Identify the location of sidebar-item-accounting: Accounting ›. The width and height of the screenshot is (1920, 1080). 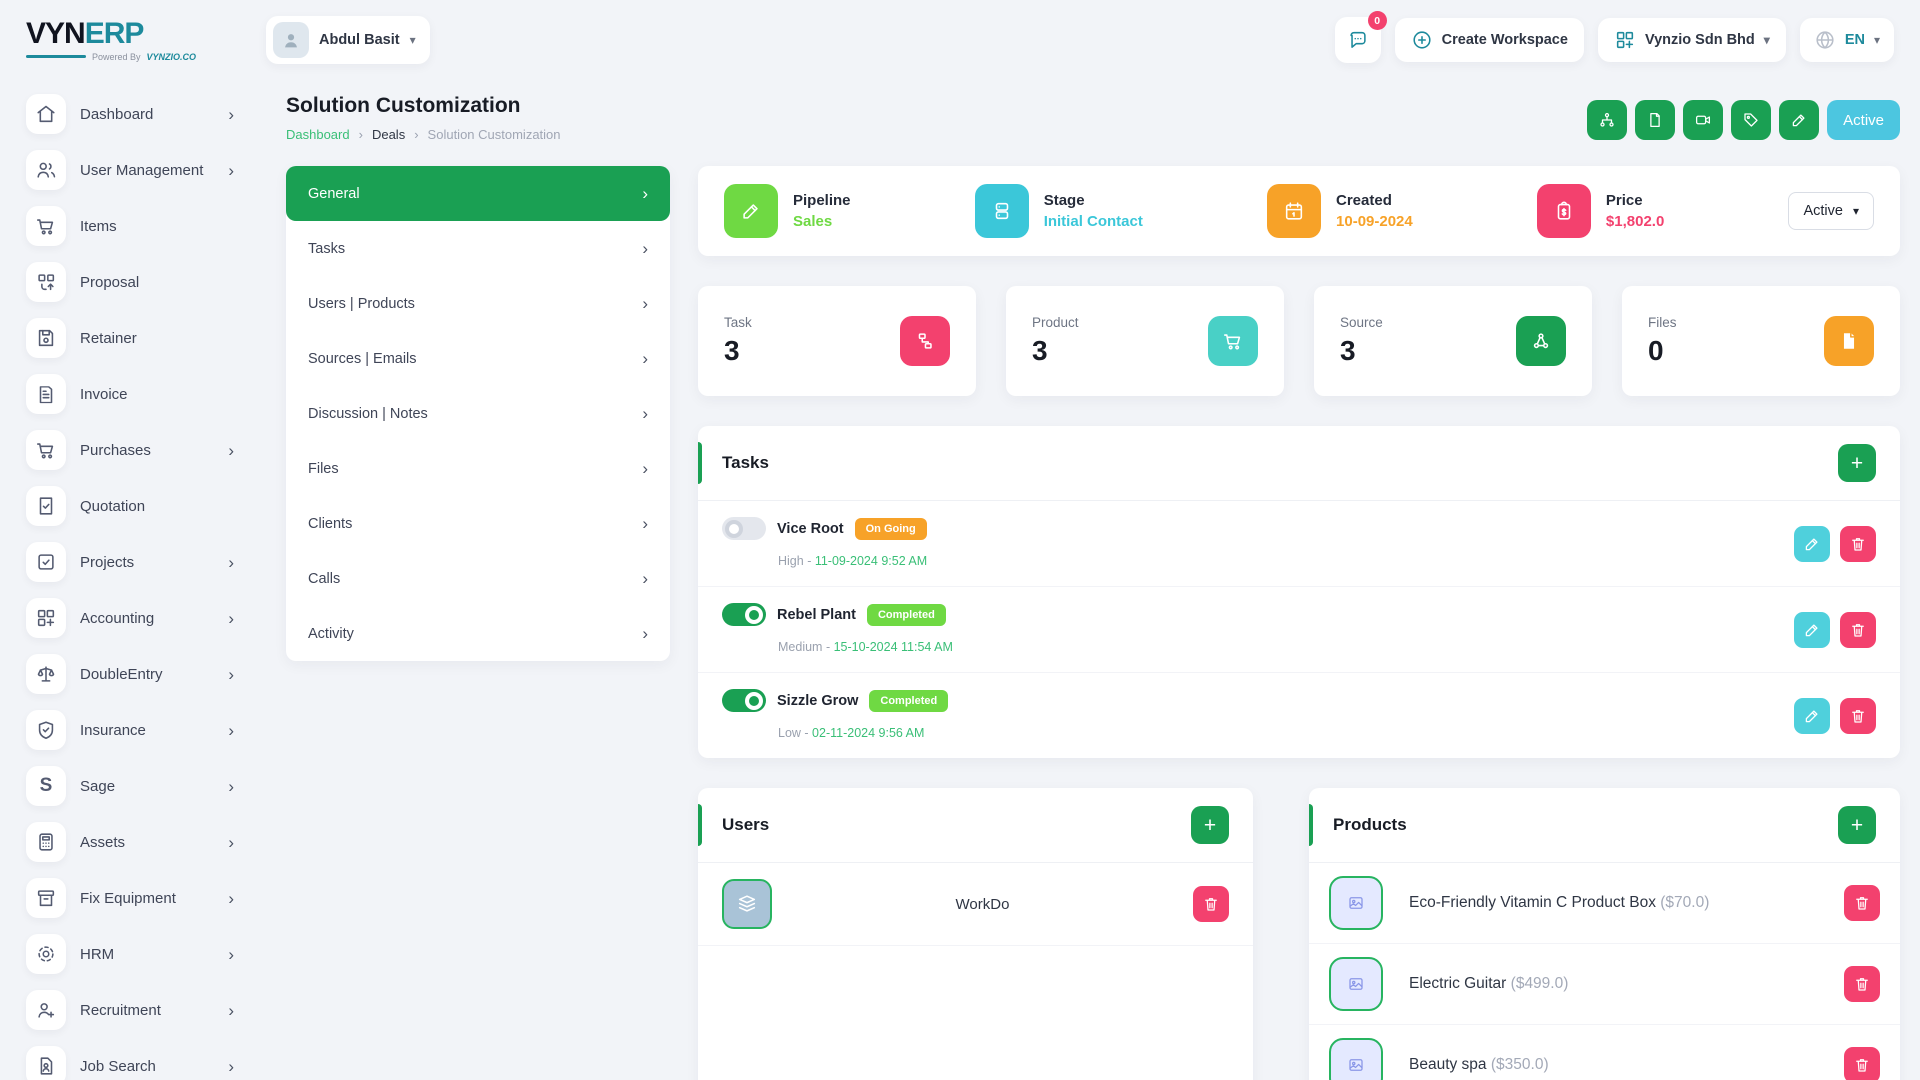
(130, 618).